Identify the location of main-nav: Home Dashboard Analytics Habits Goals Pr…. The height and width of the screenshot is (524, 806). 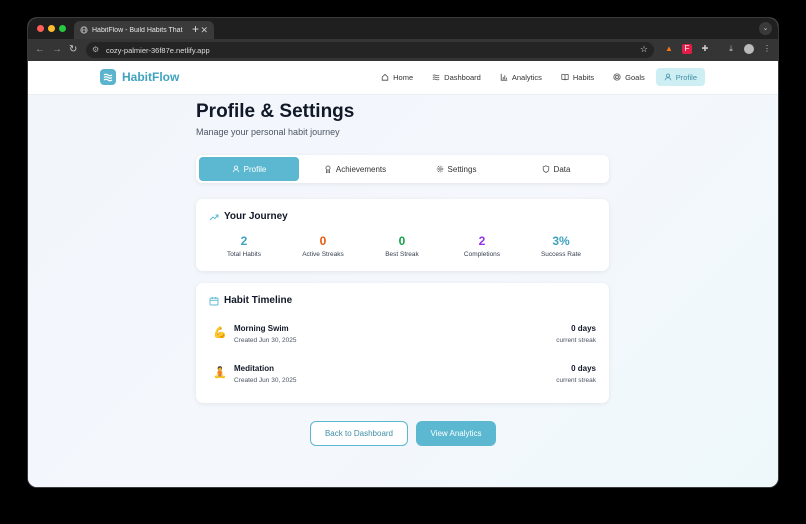
(537, 77).